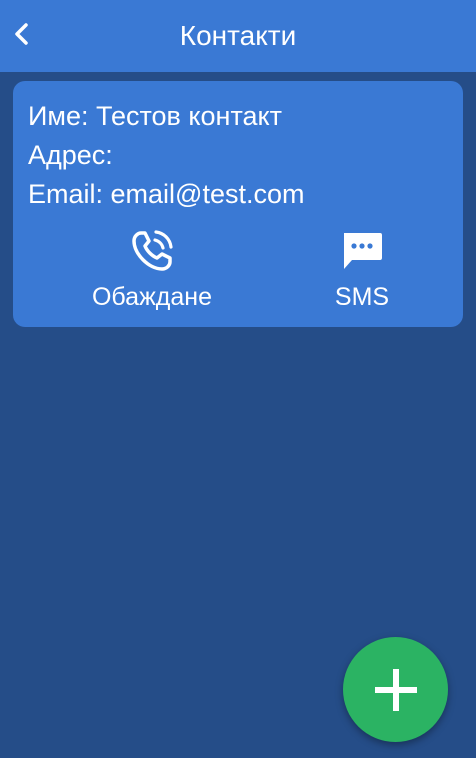 The image size is (476, 758). Describe the element at coordinates (70, 155) in the screenshot. I see `contact-address: Адрес:` at that location.